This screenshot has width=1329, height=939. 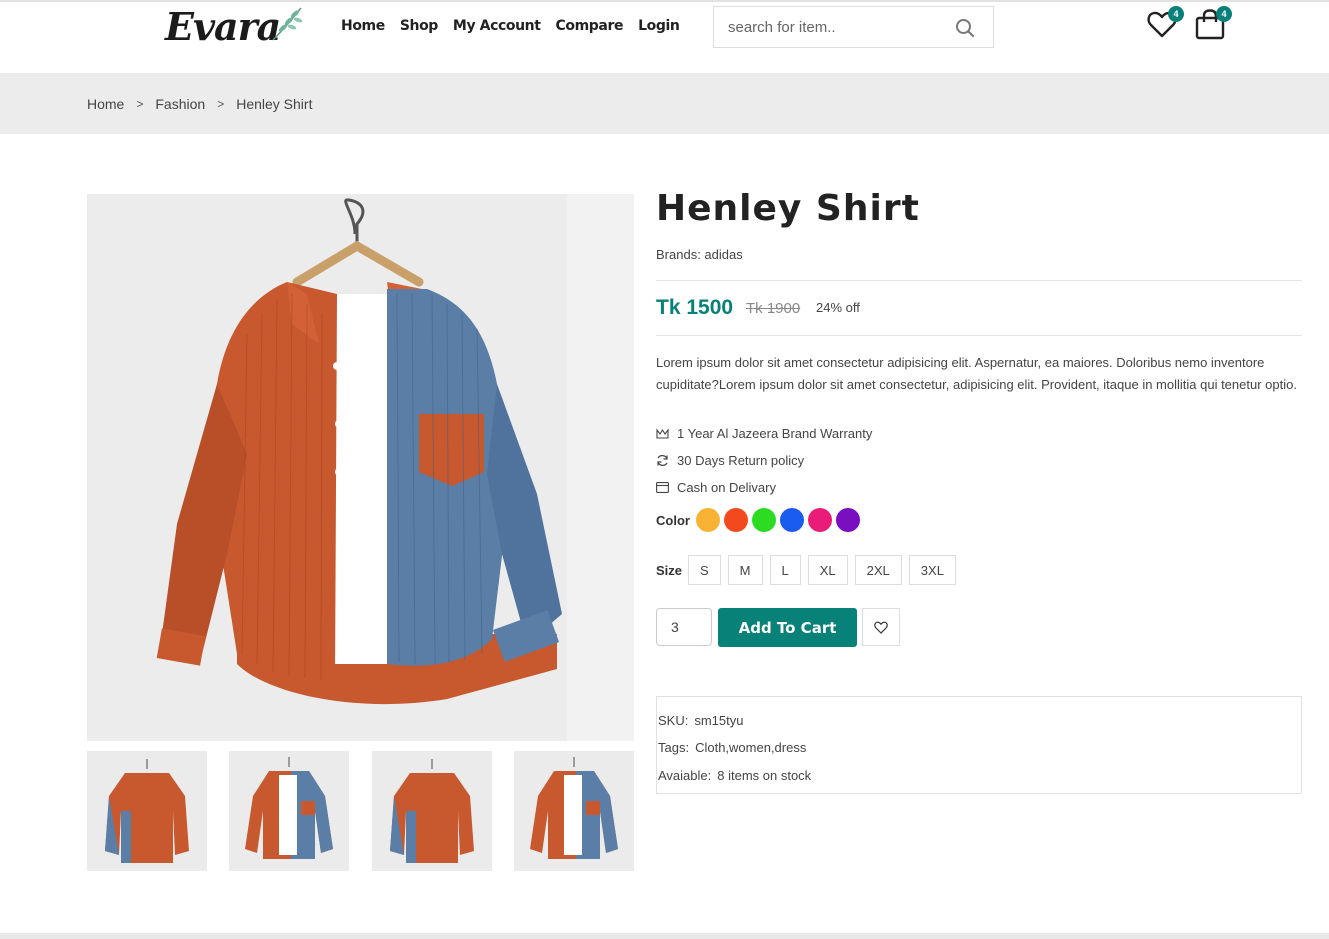 I want to click on nav-compare: Compare, so click(x=590, y=26).